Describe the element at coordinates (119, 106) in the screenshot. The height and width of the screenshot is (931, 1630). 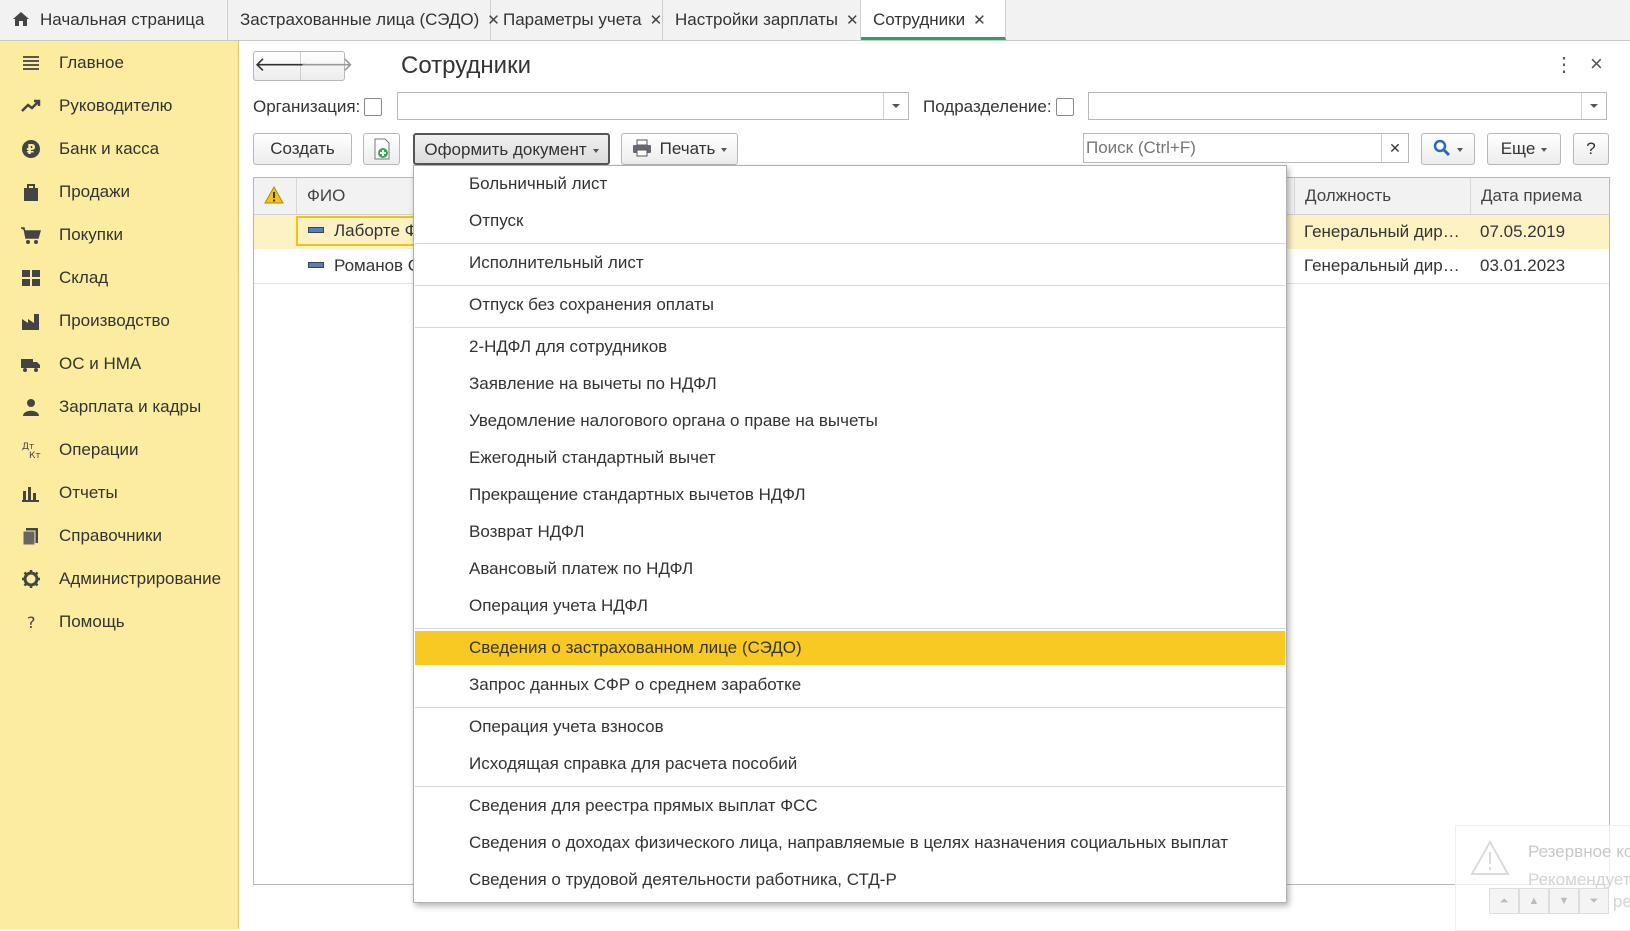
I see `sidebar-item-manager: Руководителю` at that location.